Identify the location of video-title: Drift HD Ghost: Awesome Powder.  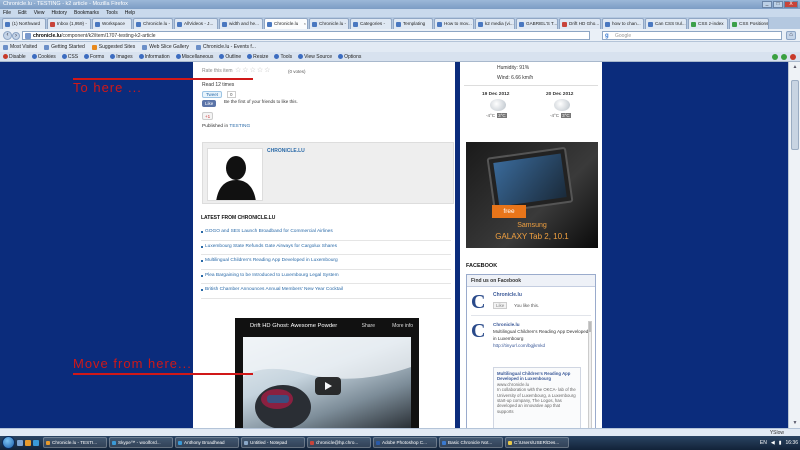
(293, 326).